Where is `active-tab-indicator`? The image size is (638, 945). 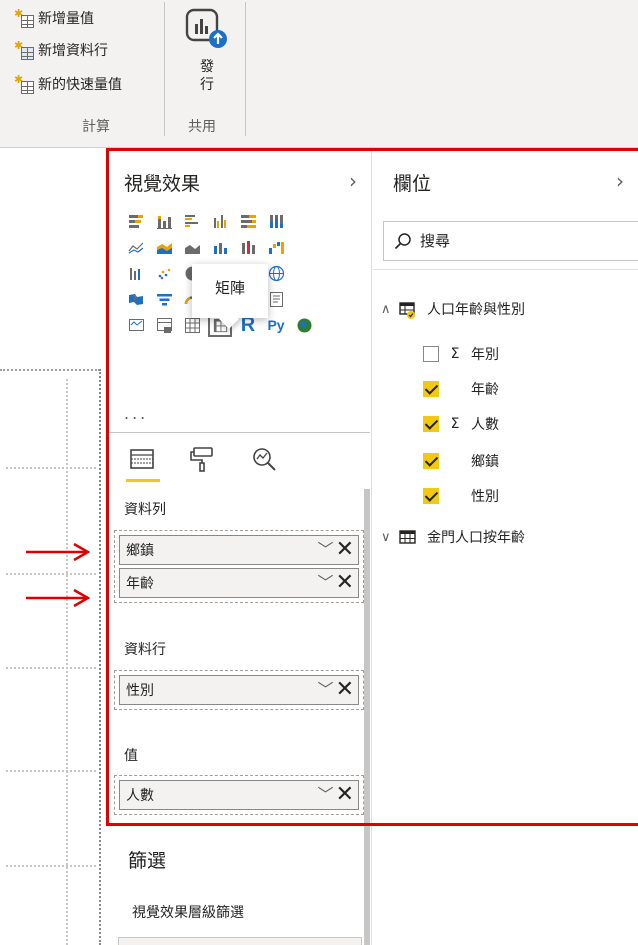 active-tab-indicator is located at coordinates (143, 480).